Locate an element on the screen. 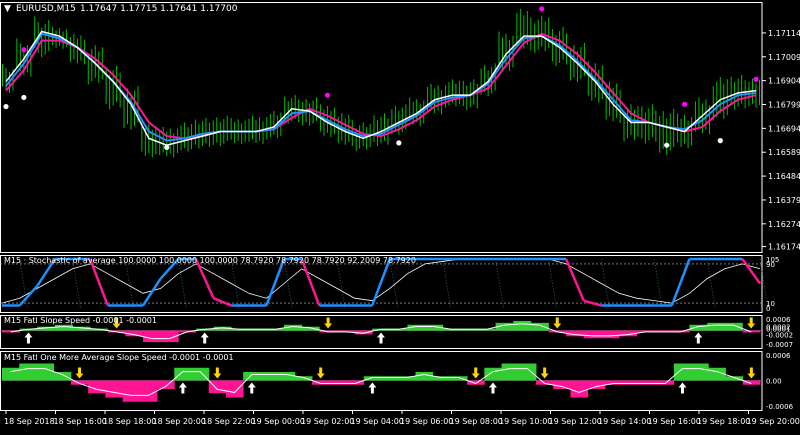 The height and width of the screenshot is (435, 800). time-tick-label: 19 Sep 06:00 is located at coordinates (426, 421).